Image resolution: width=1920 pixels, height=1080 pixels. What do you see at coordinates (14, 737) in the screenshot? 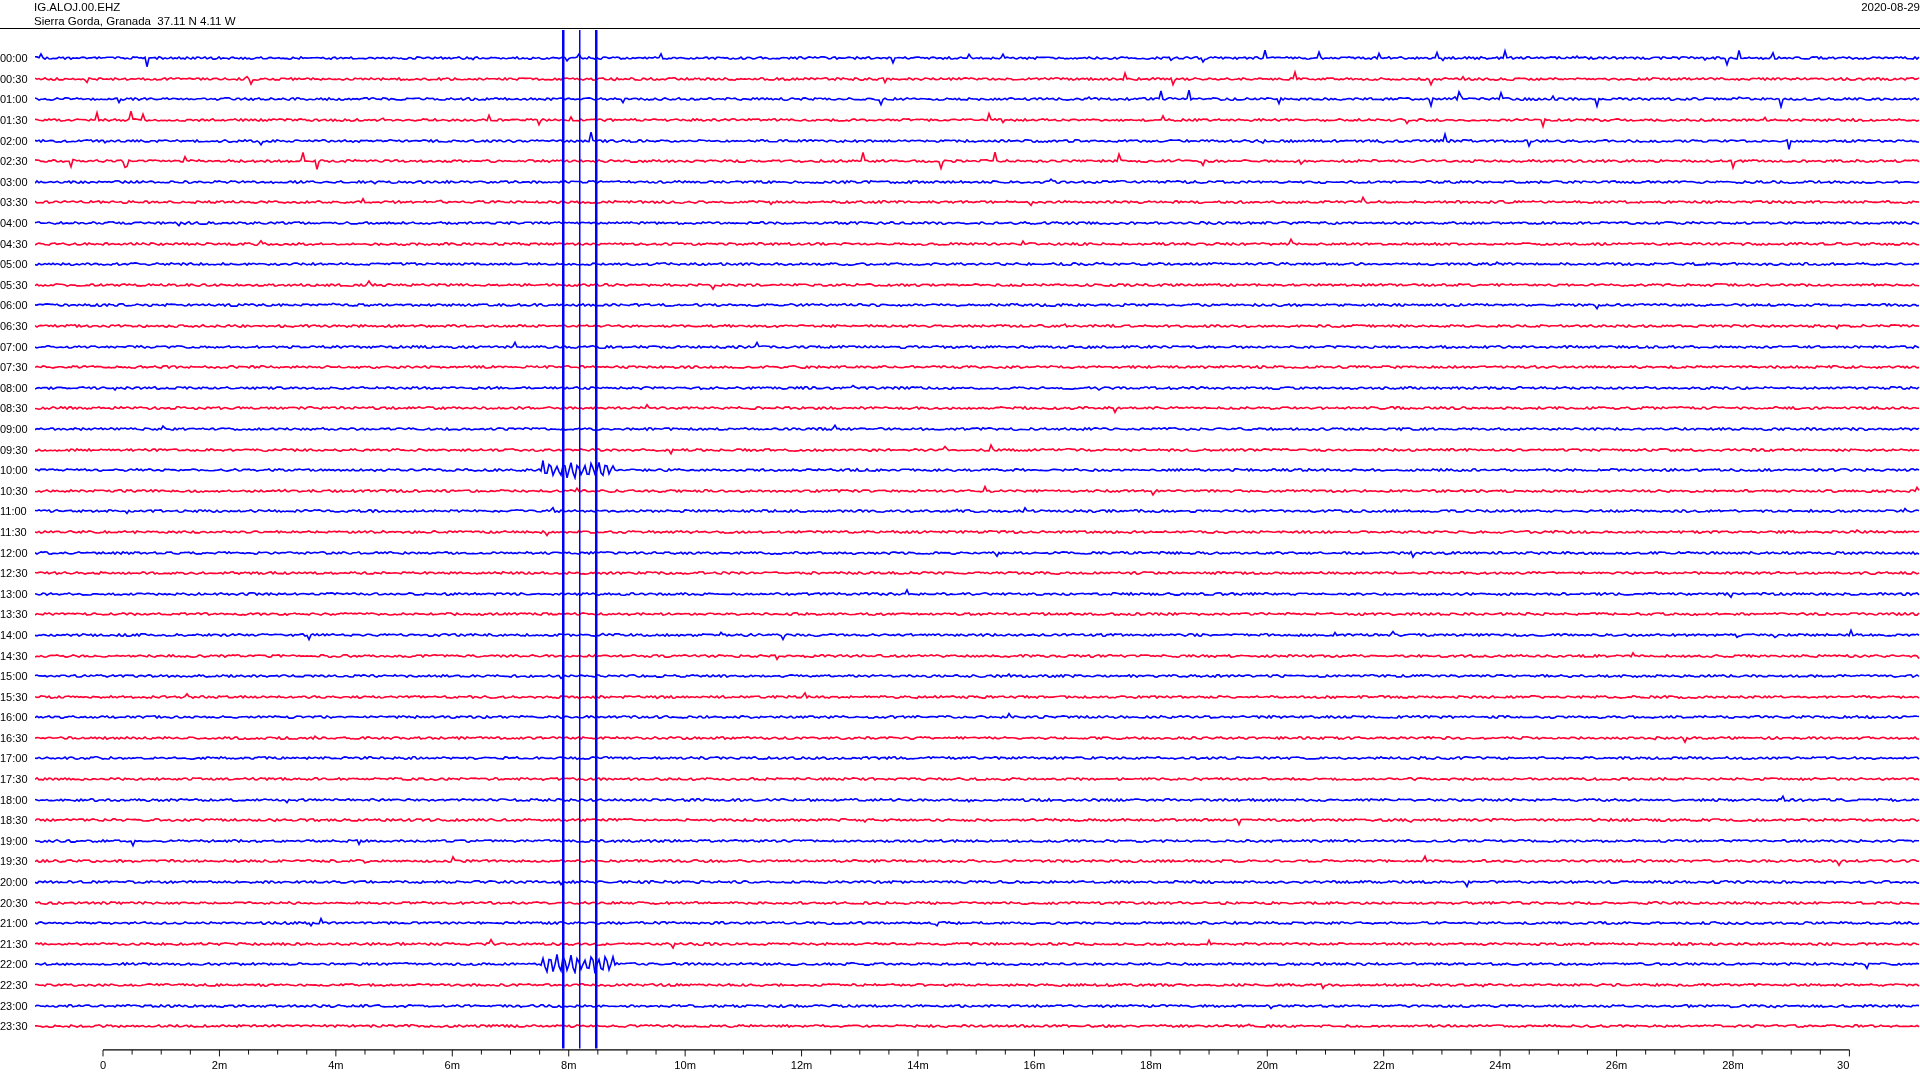
I see `time-label: 16:30` at bounding box center [14, 737].